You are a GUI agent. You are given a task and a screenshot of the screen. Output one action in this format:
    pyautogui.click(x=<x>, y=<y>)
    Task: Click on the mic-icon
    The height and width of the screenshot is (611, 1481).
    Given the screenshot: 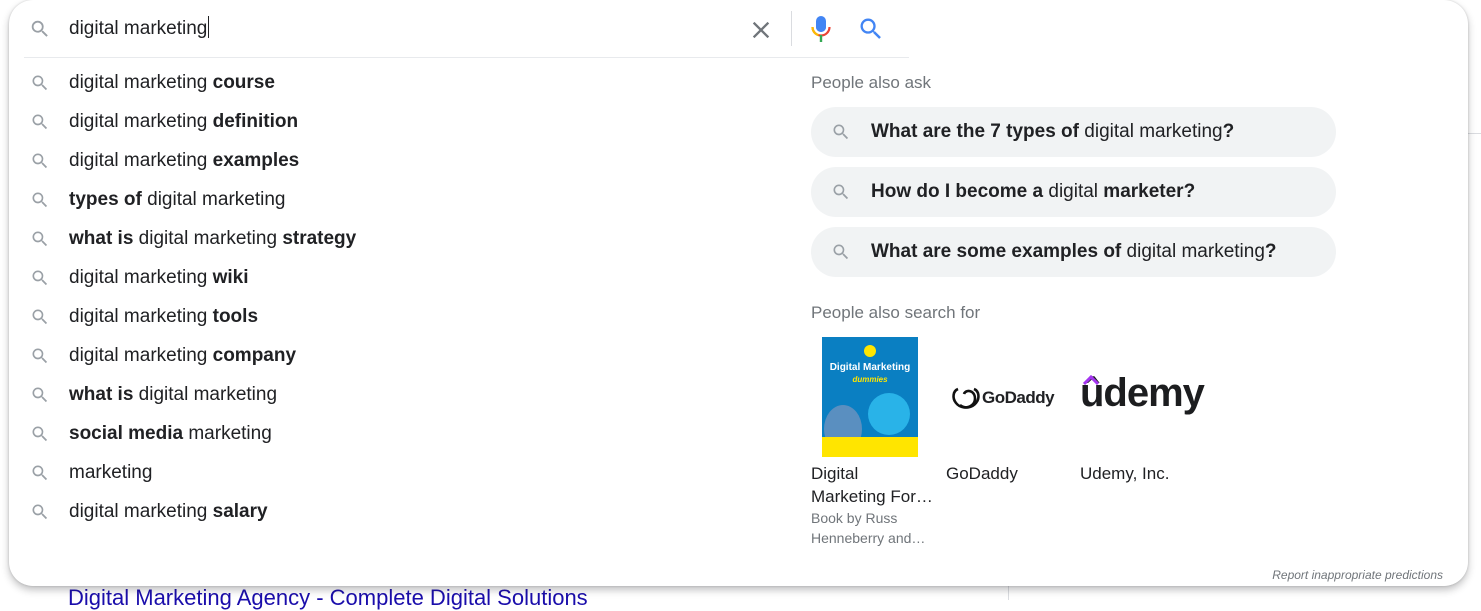 What is the action you would take?
    pyautogui.click(x=821, y=29)
    